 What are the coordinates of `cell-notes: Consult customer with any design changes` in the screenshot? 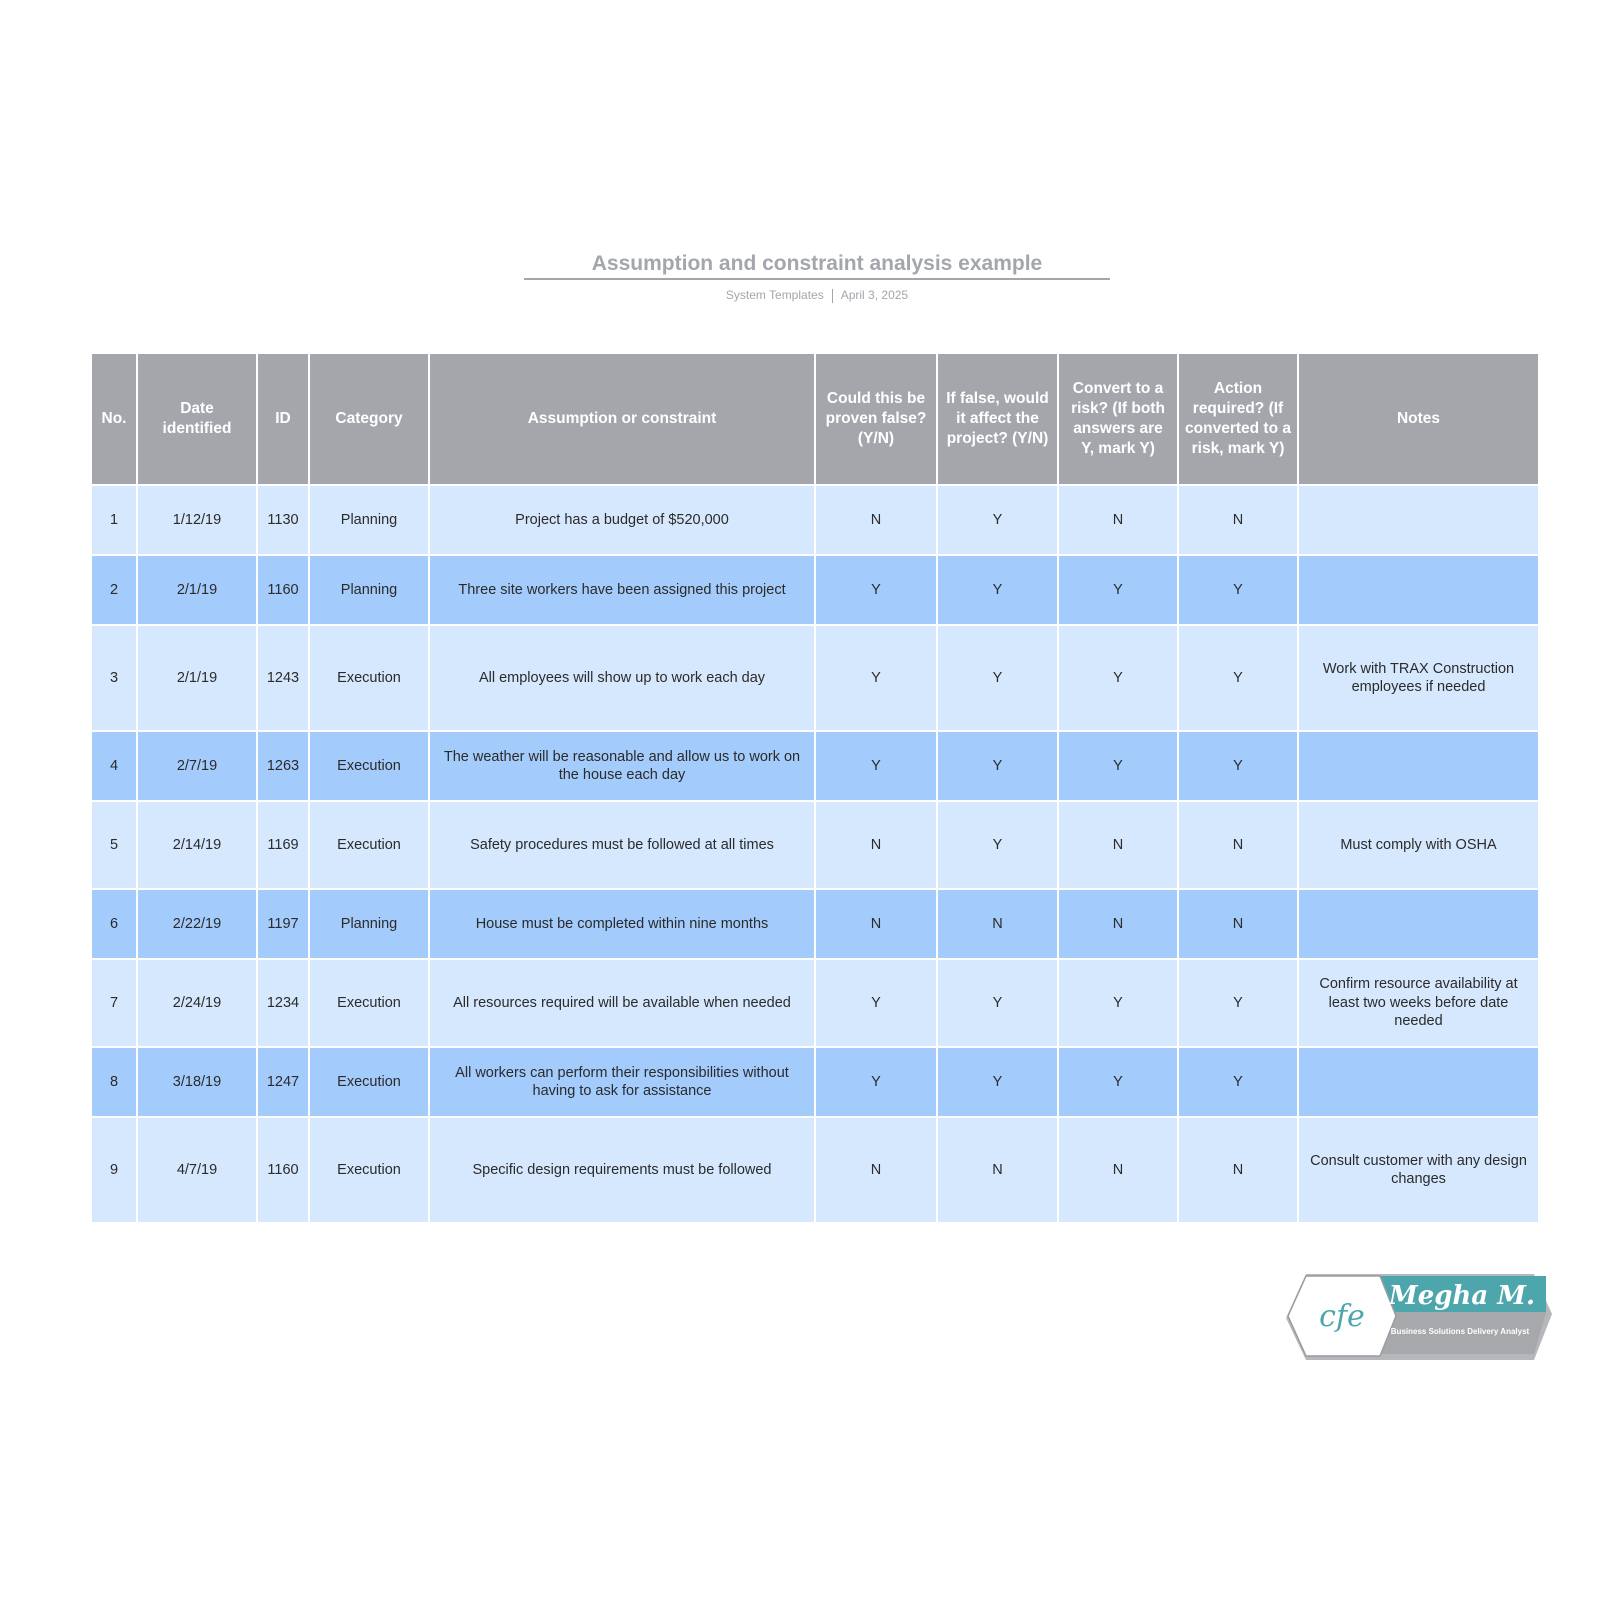 It's located at (1418, 1170).